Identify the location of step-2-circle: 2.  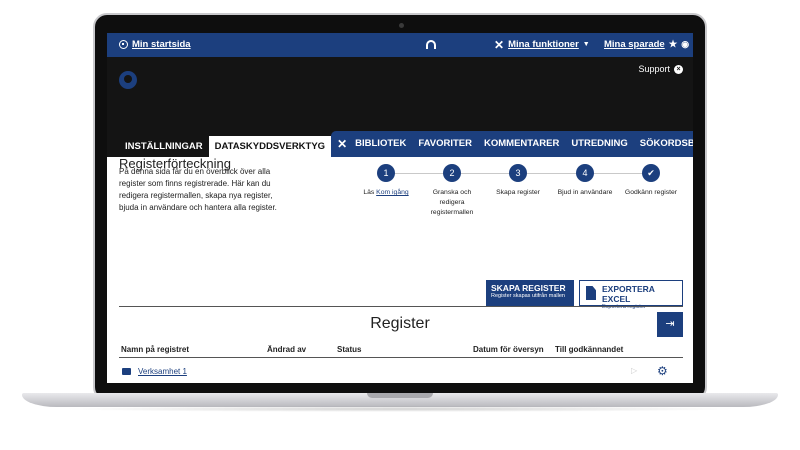
(452, 173).